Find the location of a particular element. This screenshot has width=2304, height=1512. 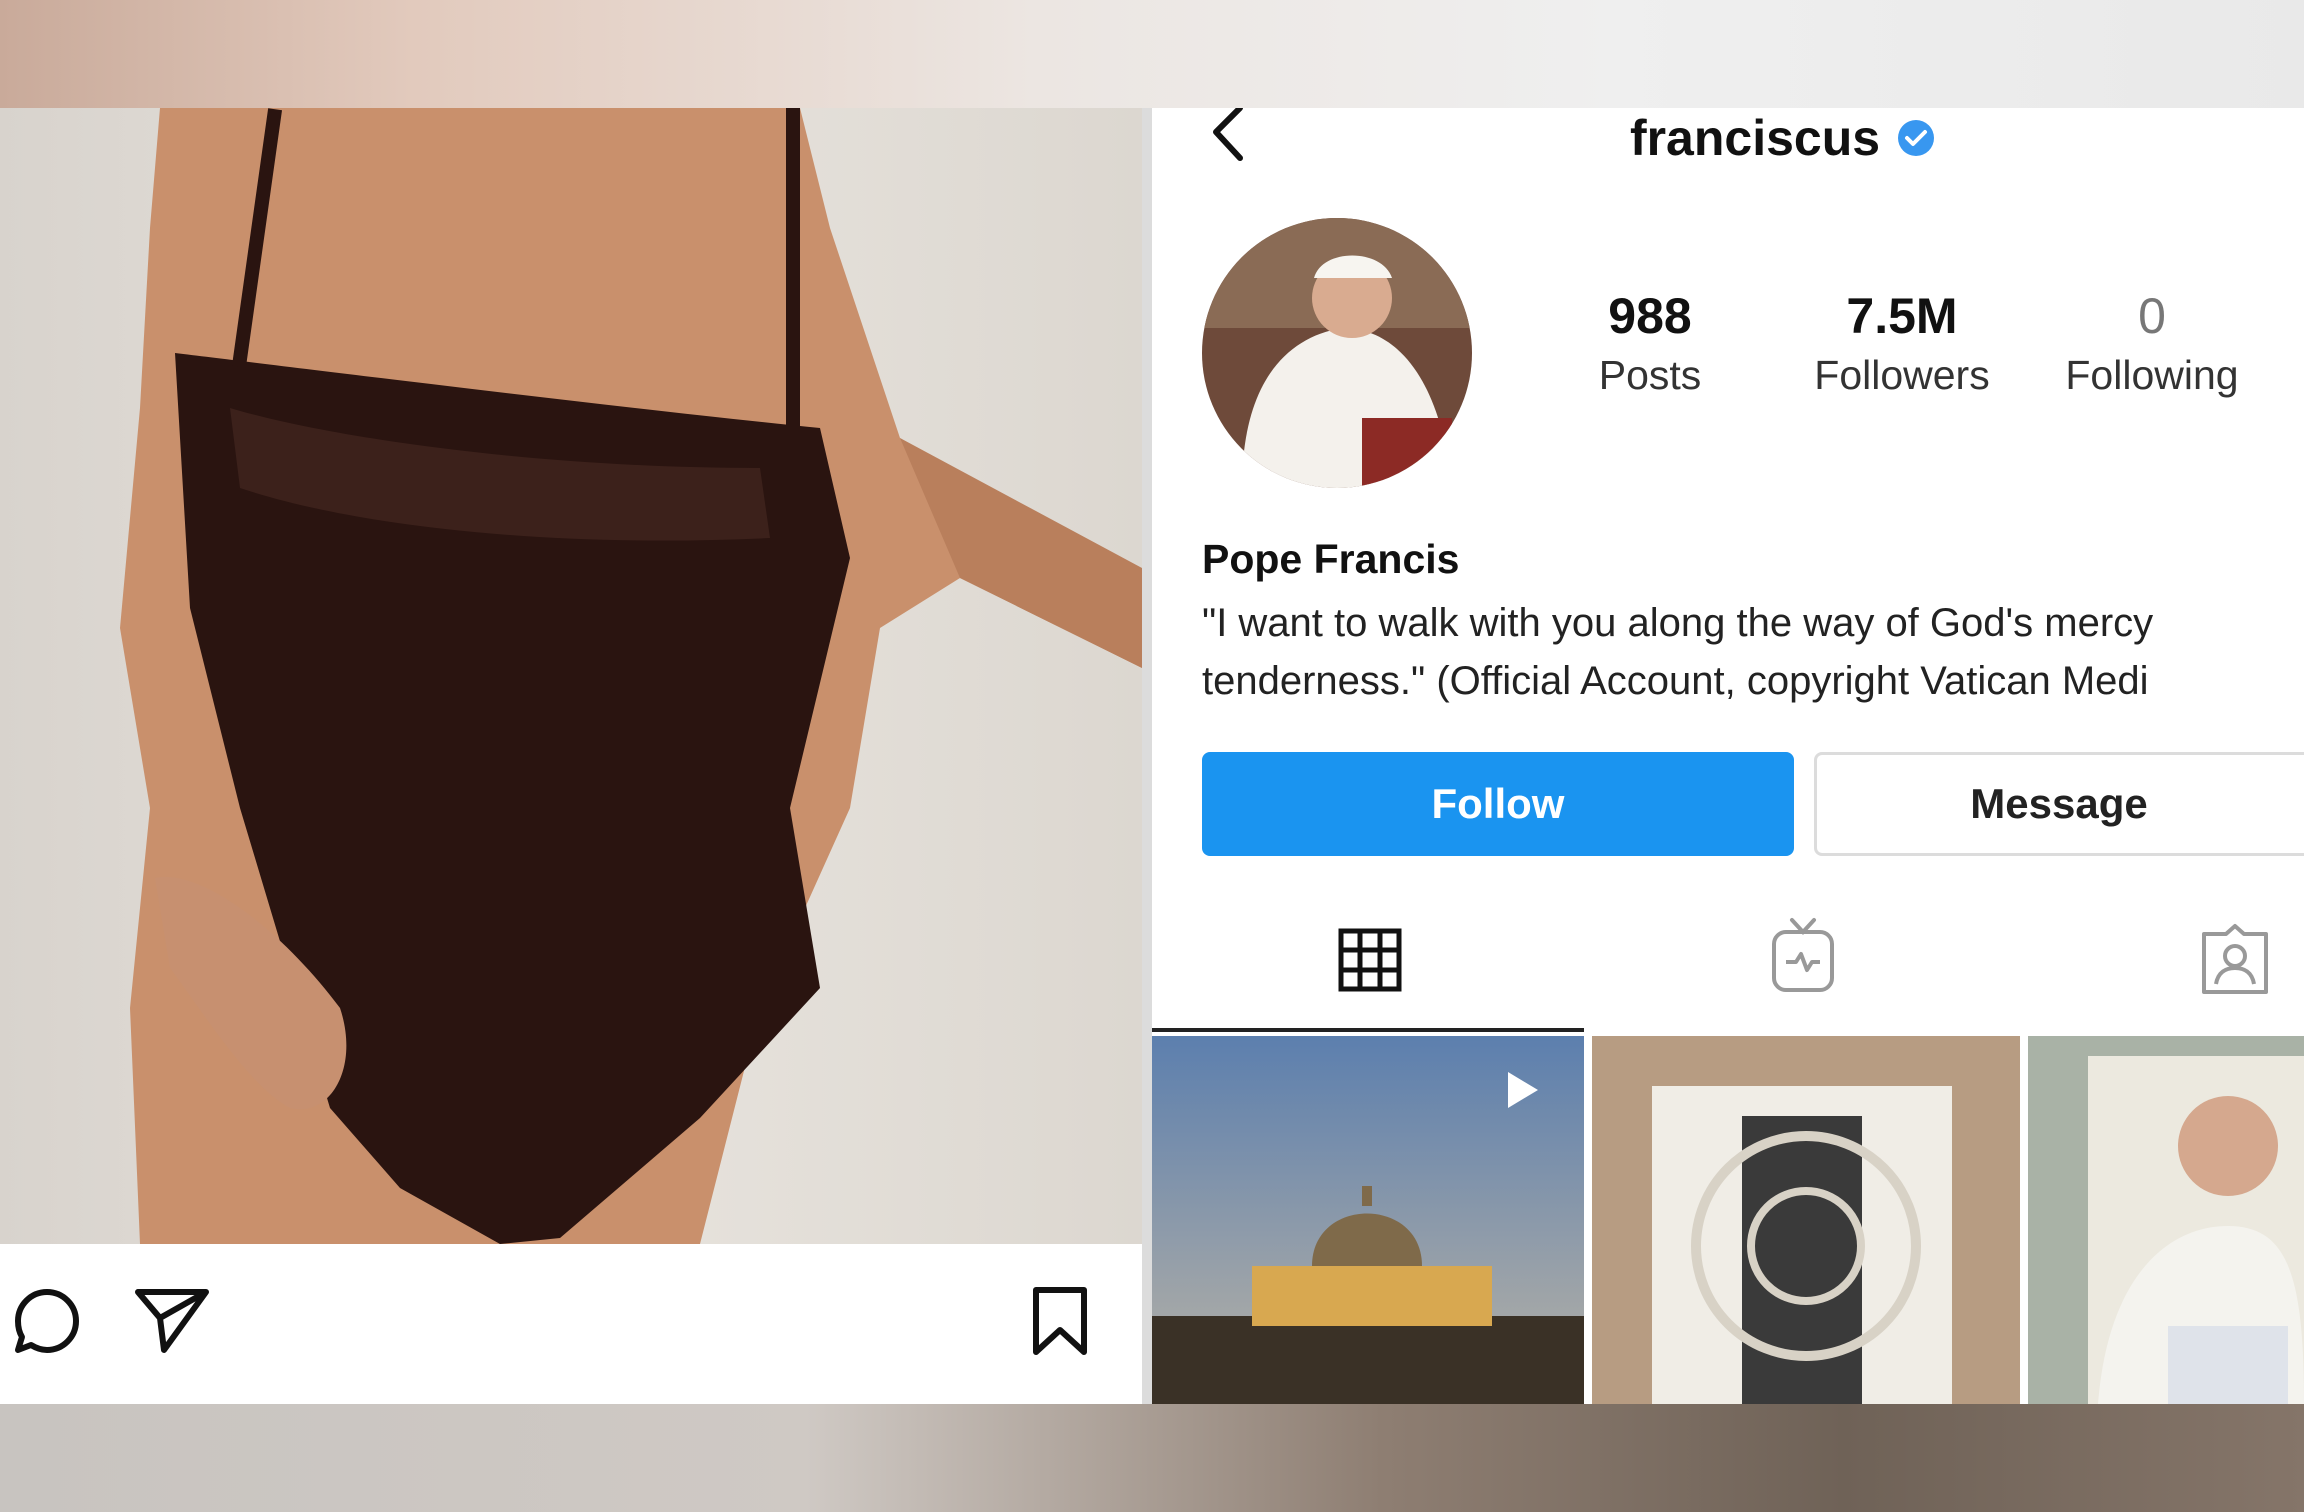

stat-value: 988 is located at coordinates (1650, 316).